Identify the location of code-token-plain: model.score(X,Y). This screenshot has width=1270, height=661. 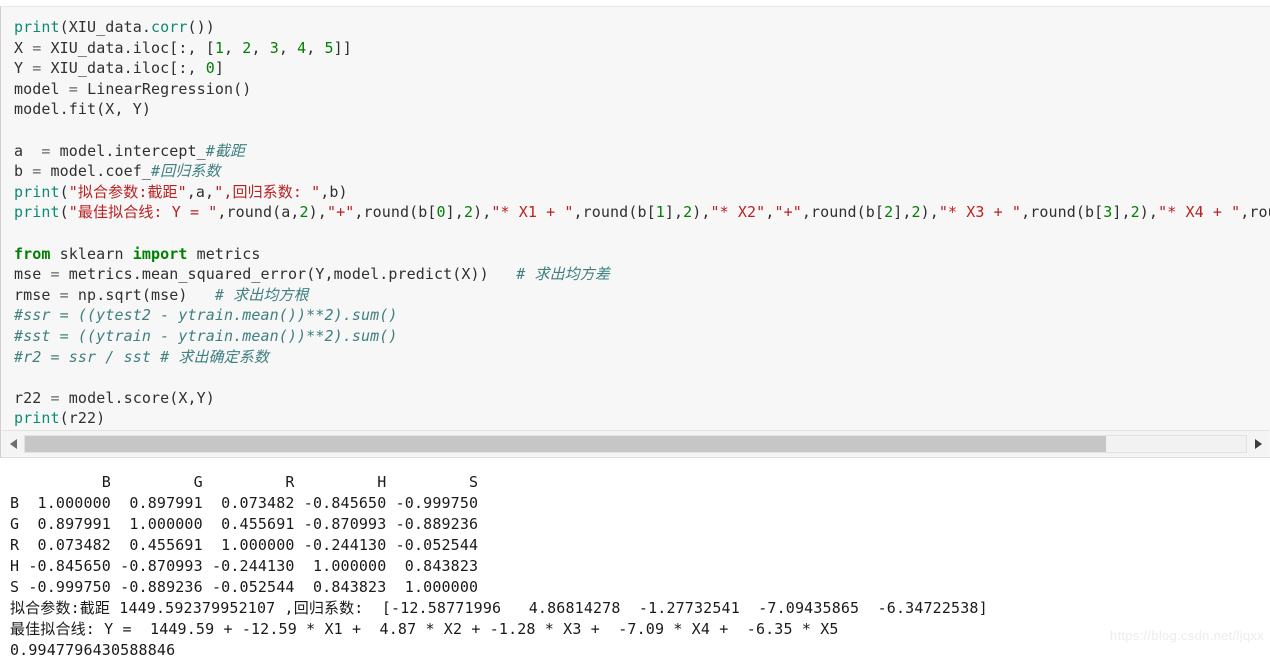
(137, 397).